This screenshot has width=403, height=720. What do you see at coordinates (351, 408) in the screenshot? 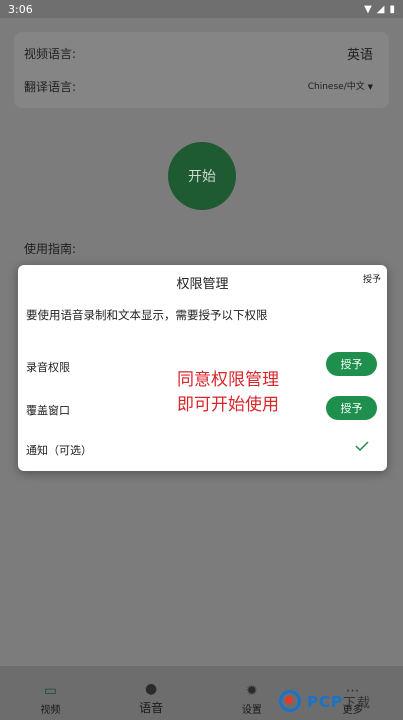
I see `grant-overlay-button: 授予` at bounding box center [351, 408].